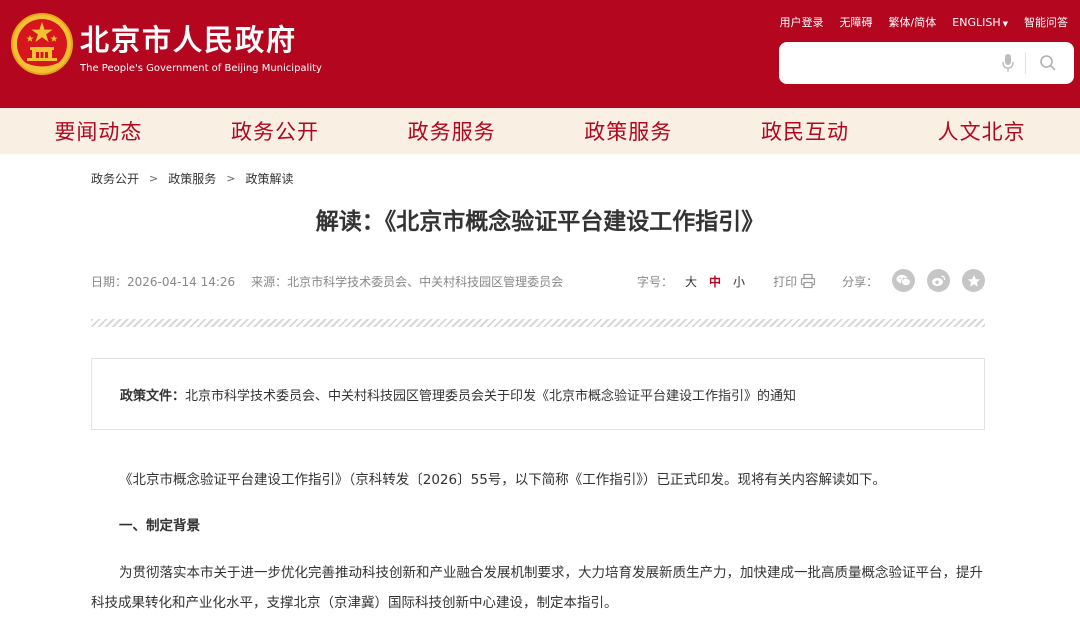  What do you see at coordinates (538, 323) in the screenshot?
I see `decorative-divider` at bounding box center [538, 323].